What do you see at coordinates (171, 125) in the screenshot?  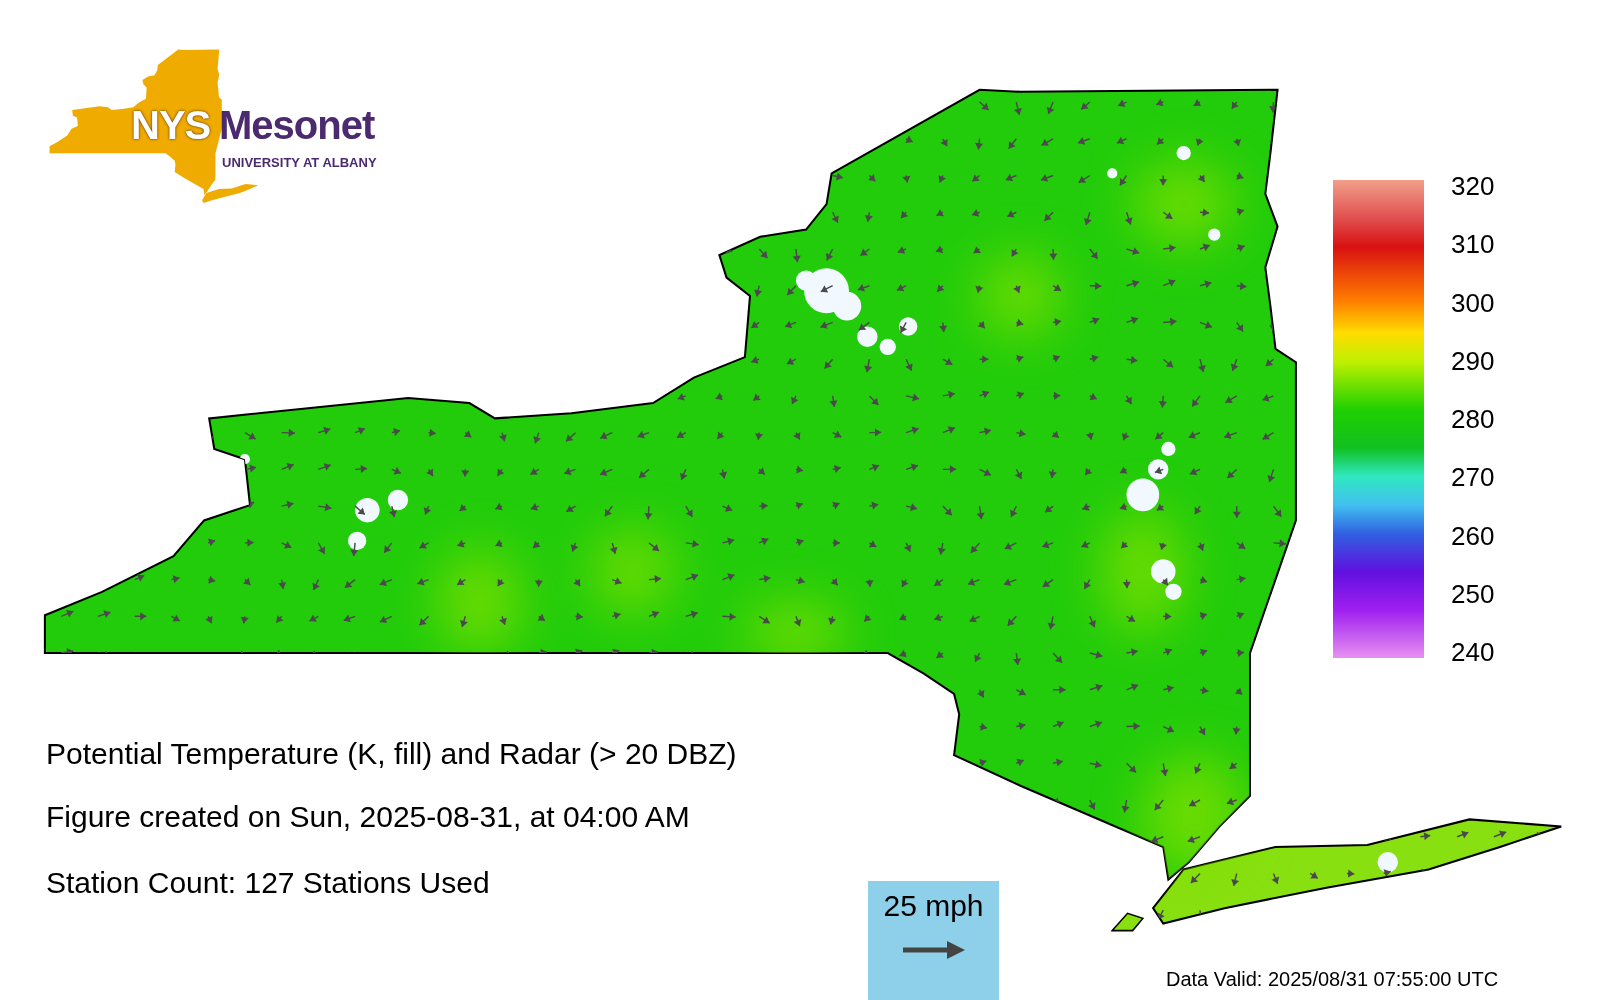 I see `logo-brand: NYS` at bounding box center [171, 125].